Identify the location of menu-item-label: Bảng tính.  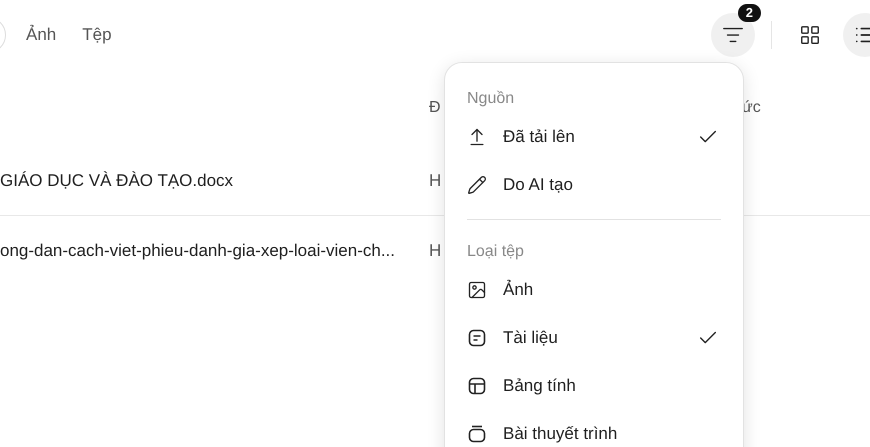
(540, 386).